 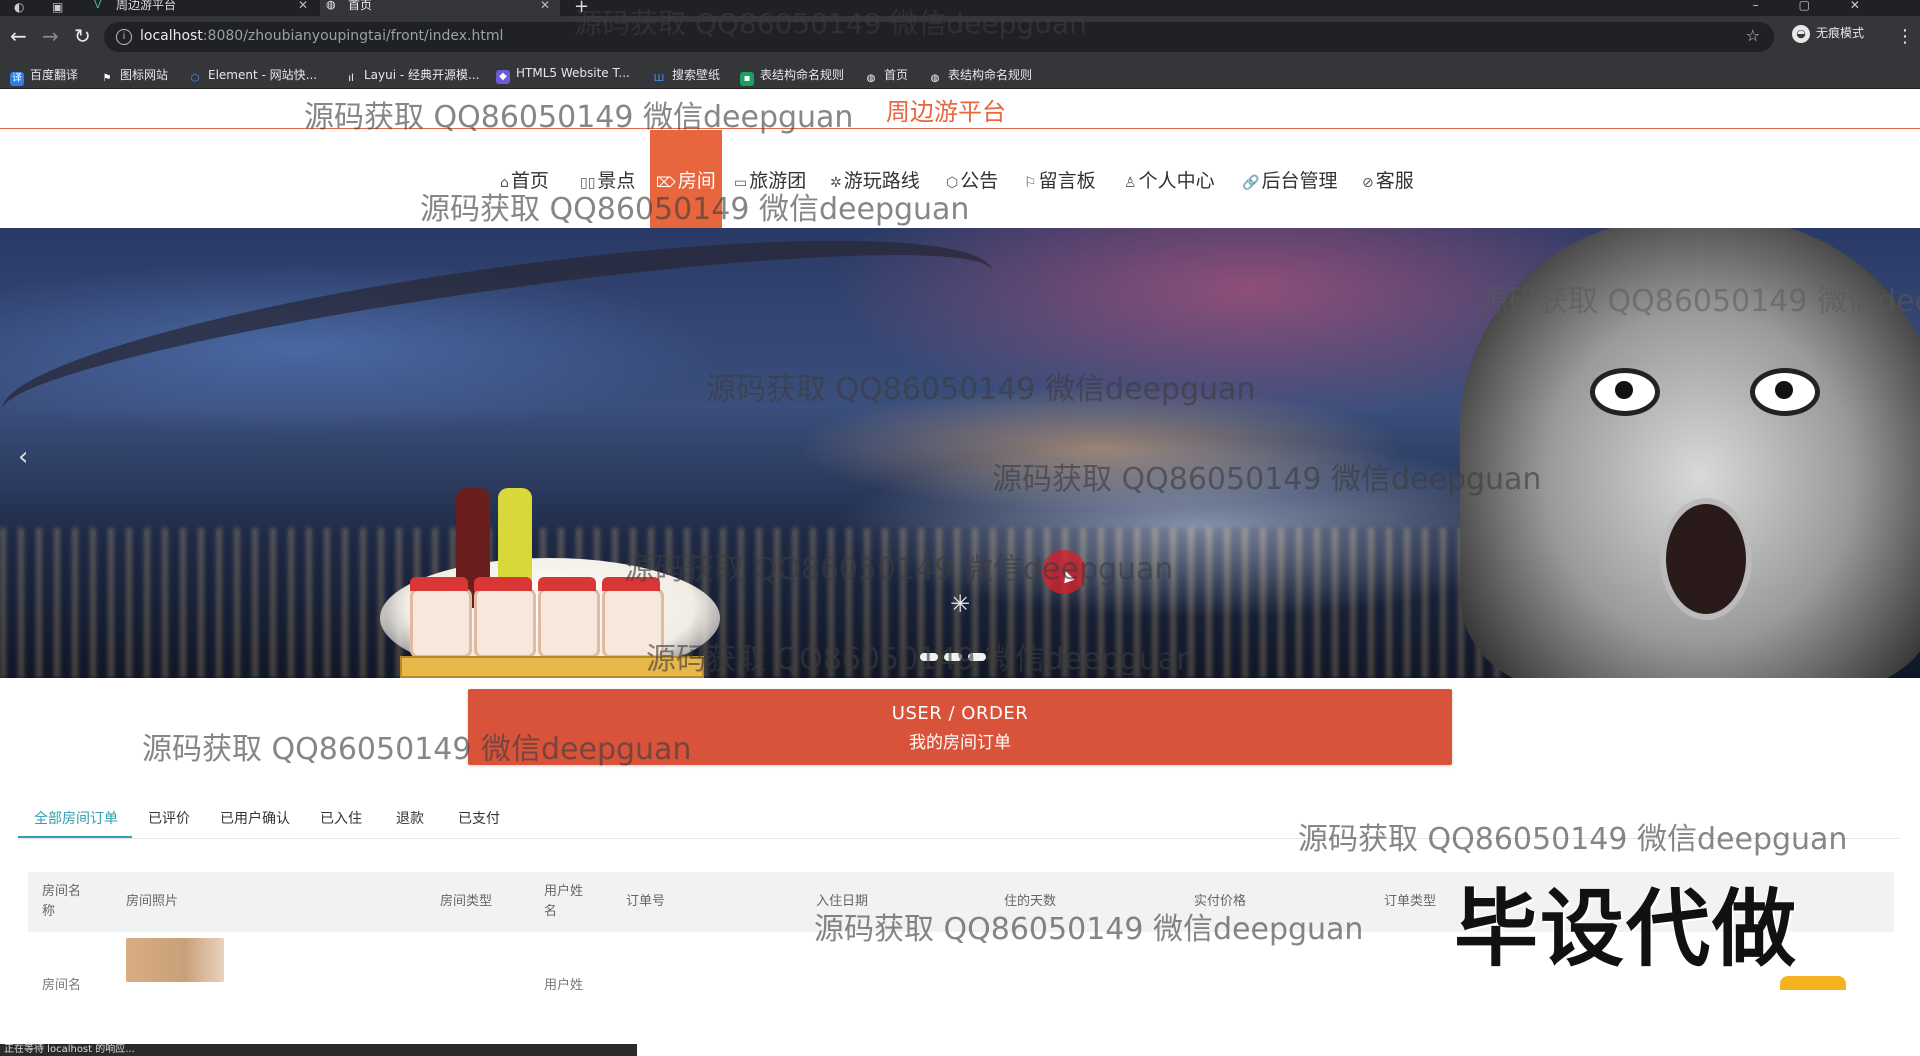 I want to click on bookmark-star-icon: ☆, so click(x=1753, y=35).